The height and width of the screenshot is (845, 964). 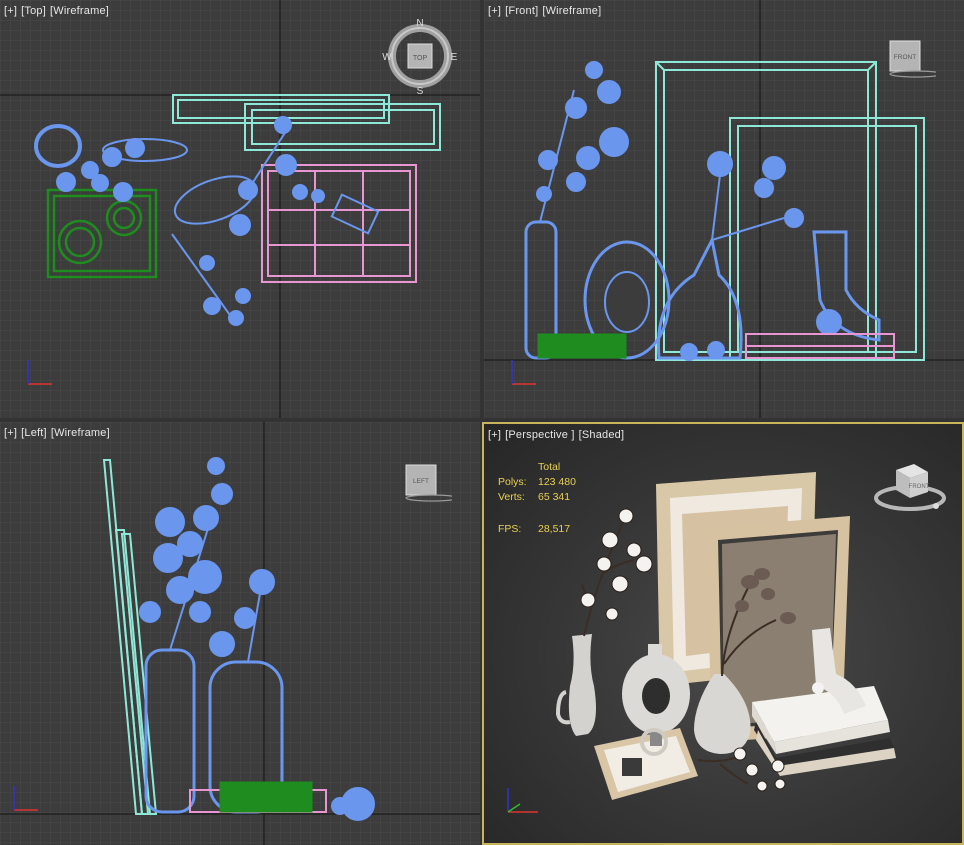 What do you see at coordinates (554, 529) in the screenshot?
I see `fps-value: 28,517` at bounding box center [554, 529].